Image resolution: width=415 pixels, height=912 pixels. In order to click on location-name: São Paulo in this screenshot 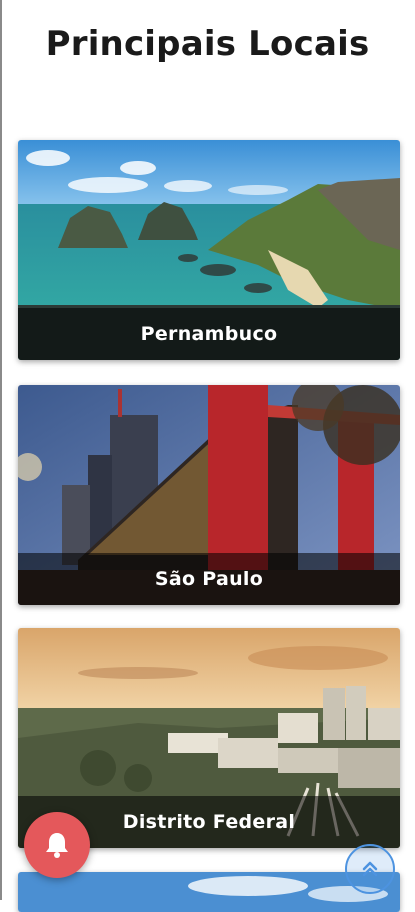, I will do `click(209, 579)`.